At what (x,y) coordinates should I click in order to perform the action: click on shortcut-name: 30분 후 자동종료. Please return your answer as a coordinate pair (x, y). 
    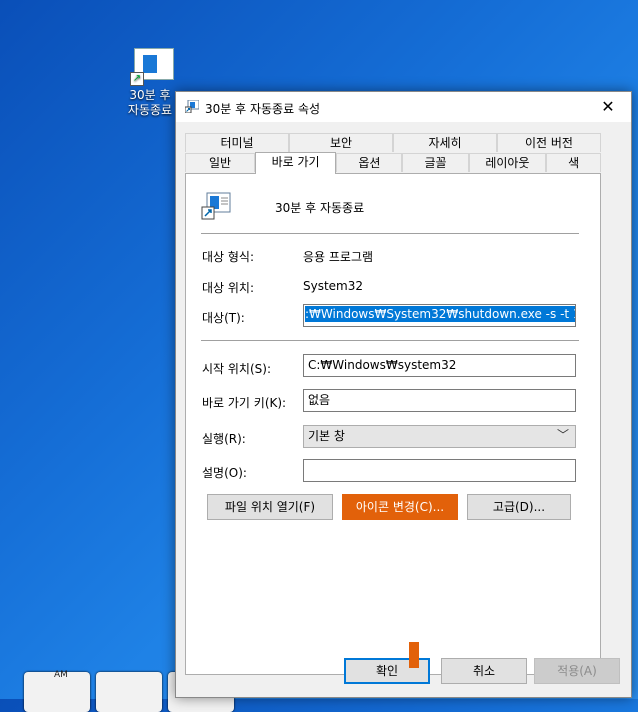
    Looking at the image, I should click on (320, 208).